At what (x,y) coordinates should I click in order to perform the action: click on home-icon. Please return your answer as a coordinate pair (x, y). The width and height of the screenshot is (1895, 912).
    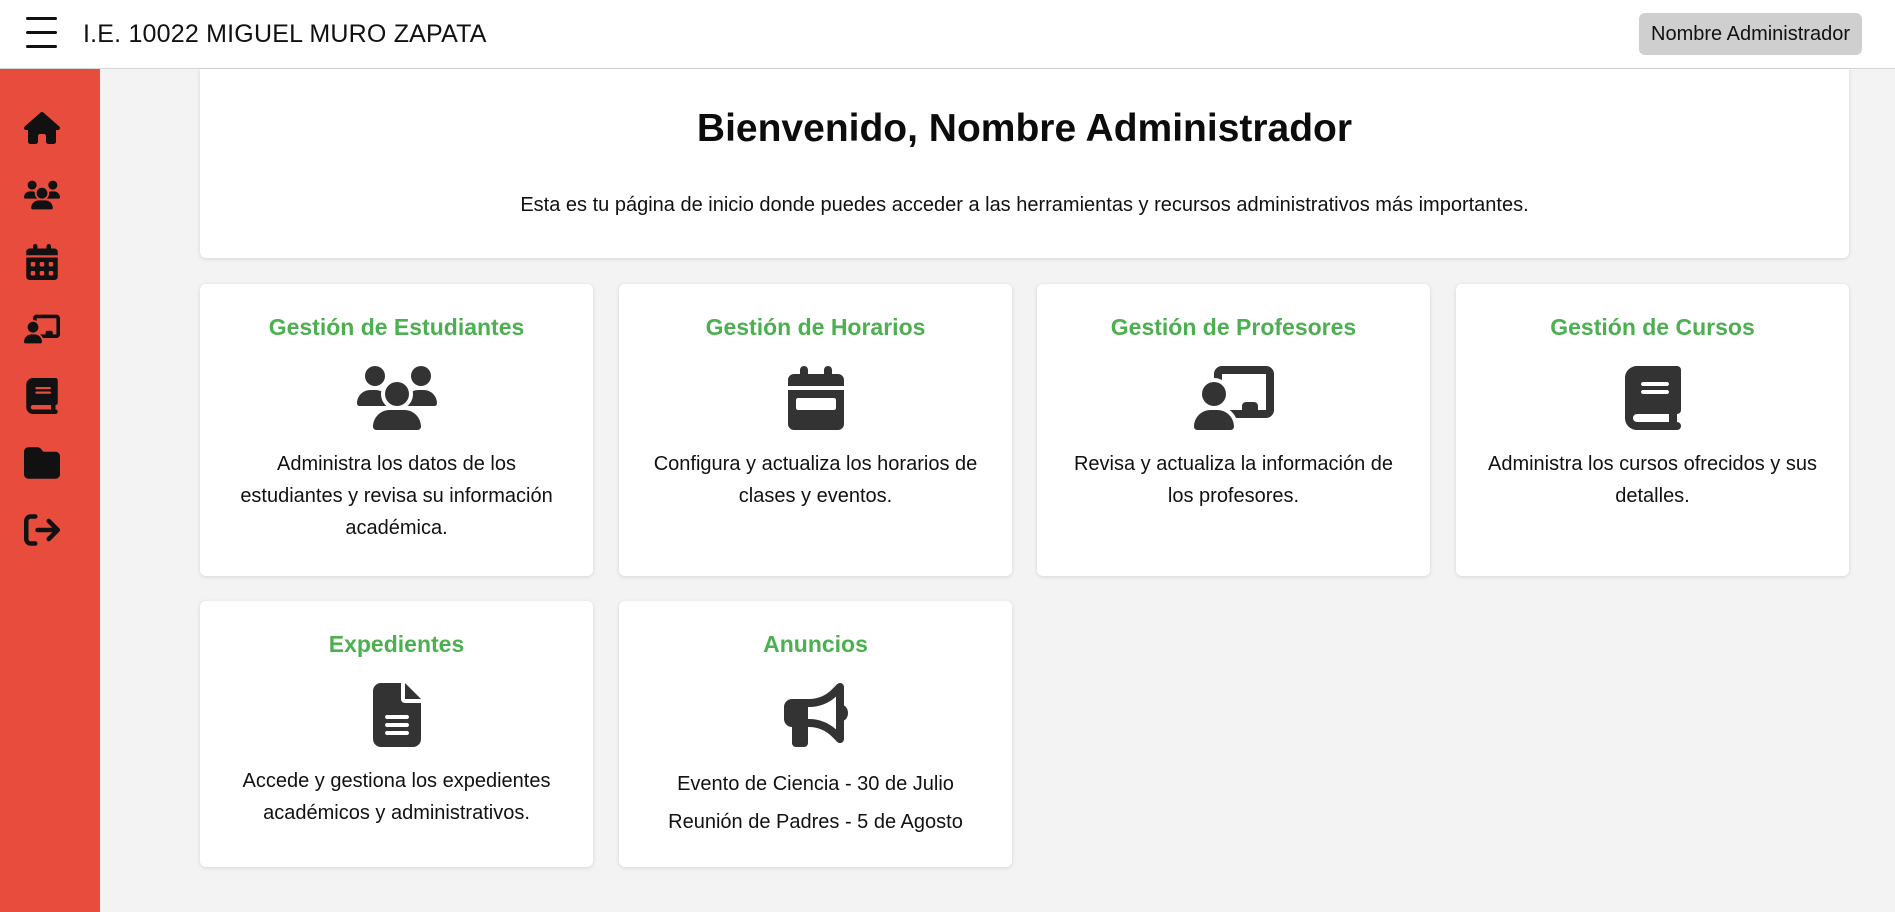
    Looking at the image, I should click on (42, 128).